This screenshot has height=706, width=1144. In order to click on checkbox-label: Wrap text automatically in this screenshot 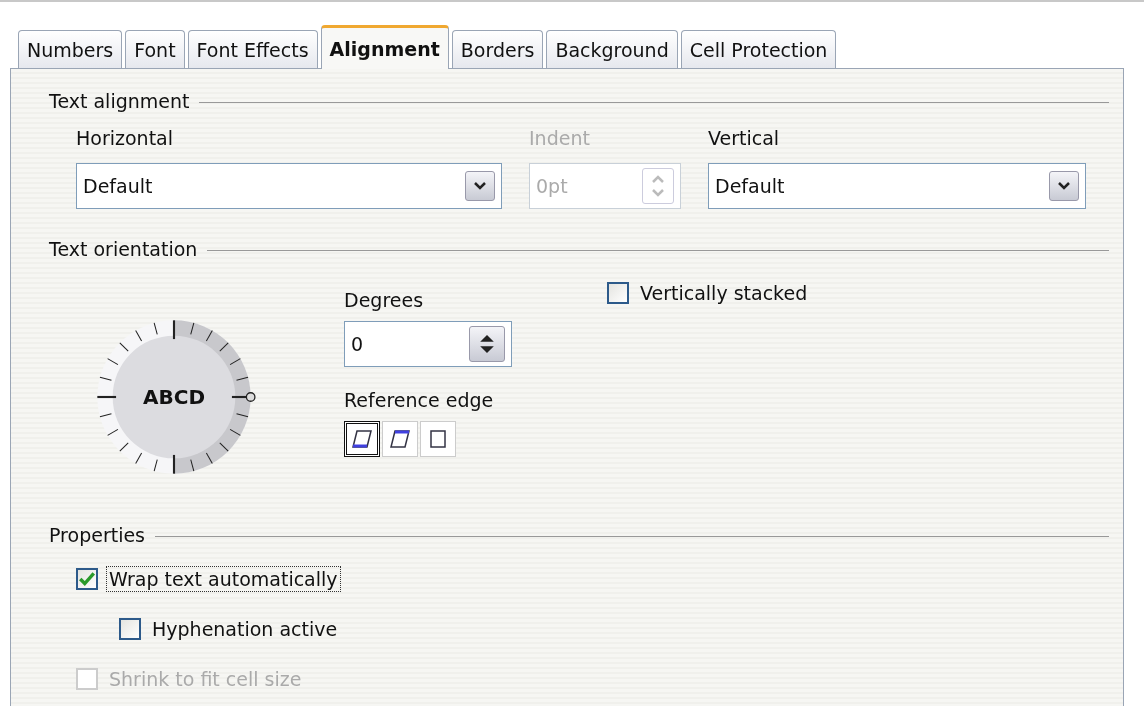, I will do `click(223, 579)`.